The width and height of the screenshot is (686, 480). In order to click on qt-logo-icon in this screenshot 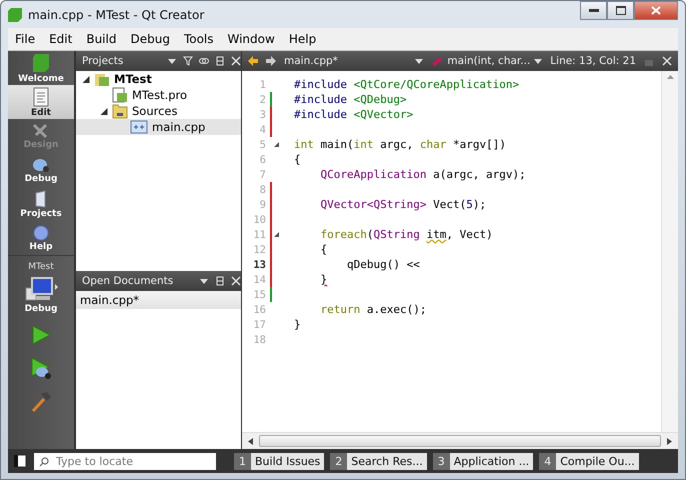, I will do `click(15, 15)`.